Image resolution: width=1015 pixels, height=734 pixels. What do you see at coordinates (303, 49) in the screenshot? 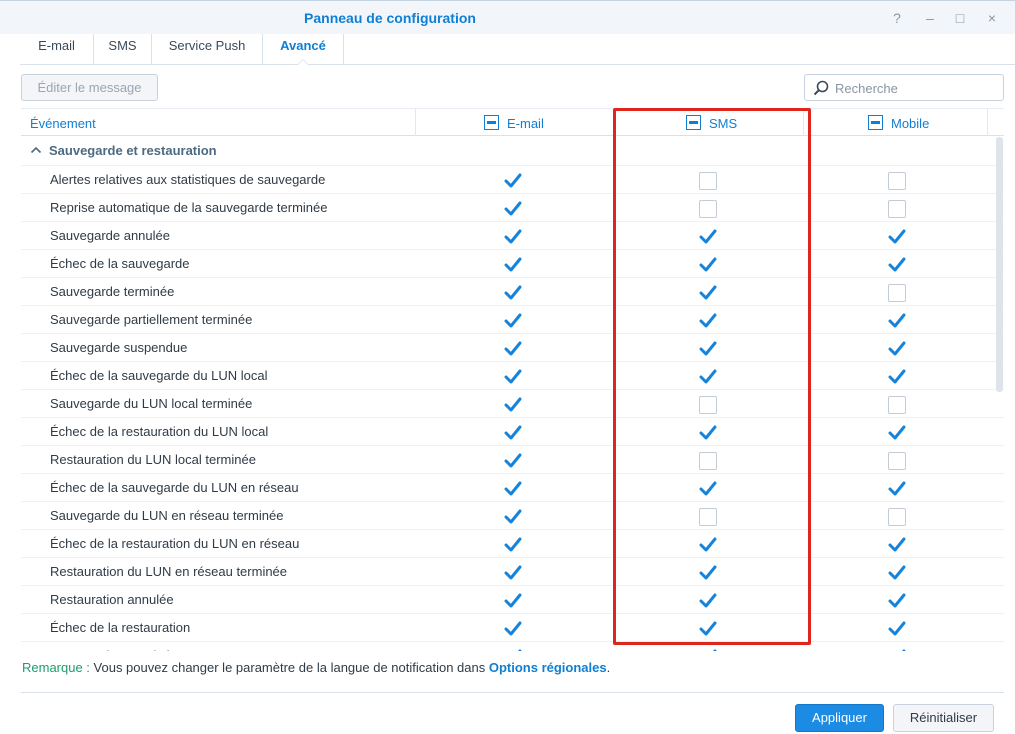
I see `tab-avance: Avancé` at bounding box center [303, 49].